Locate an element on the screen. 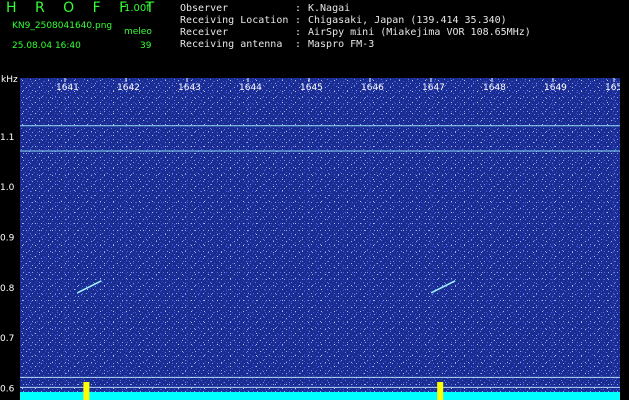 The height and width of the screenshot is (400, 629). x-tick-label: 1648 is located at coordinates (494, 88).